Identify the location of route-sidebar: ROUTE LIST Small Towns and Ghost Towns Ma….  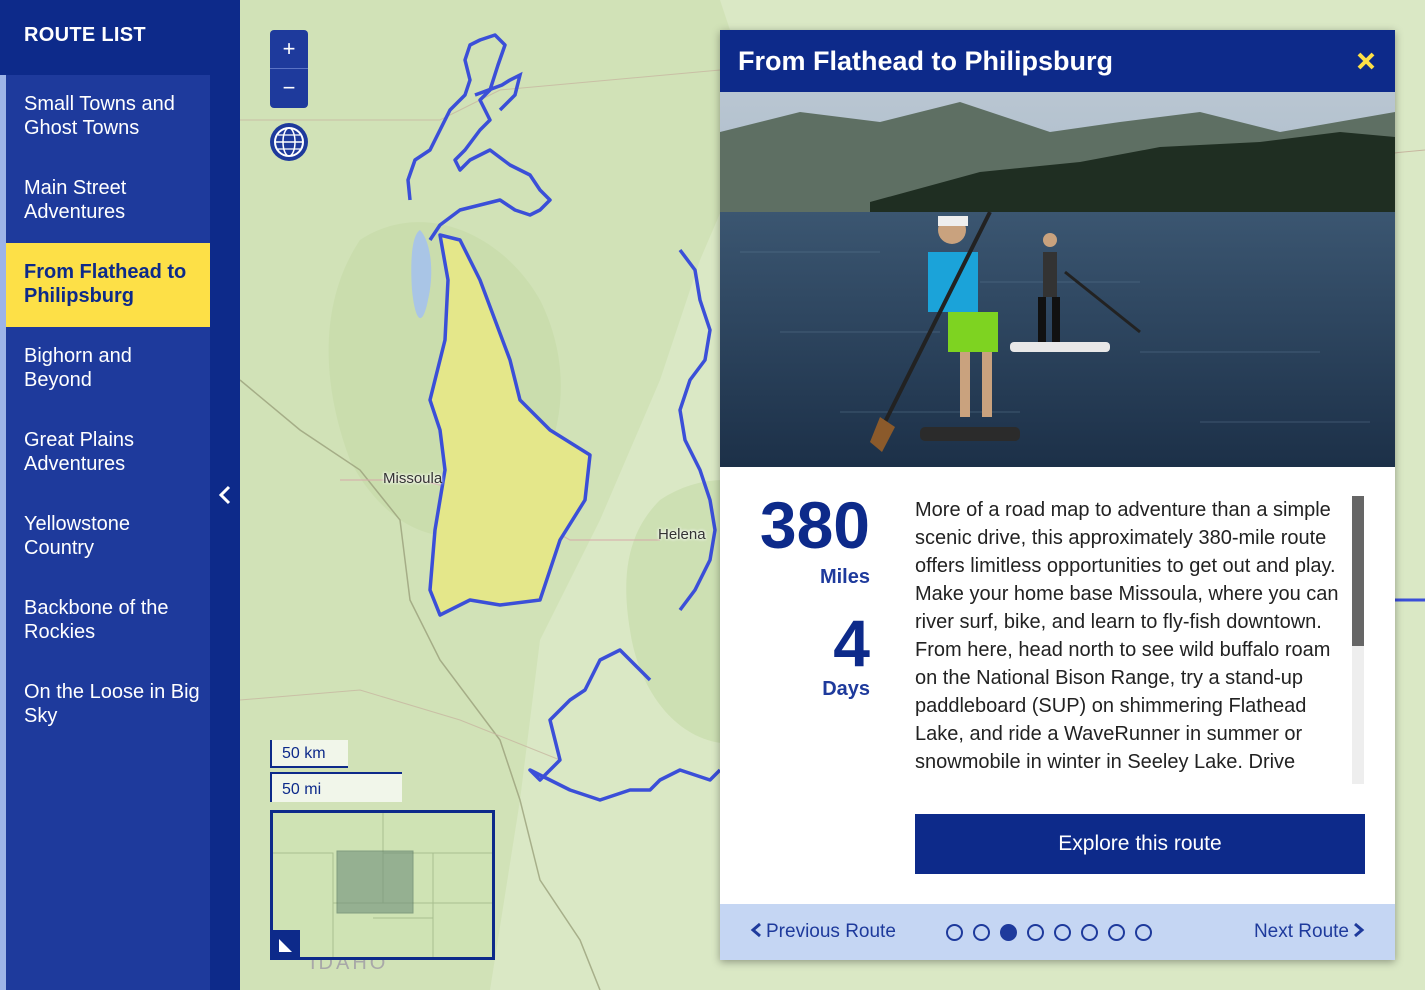
(105, 495).